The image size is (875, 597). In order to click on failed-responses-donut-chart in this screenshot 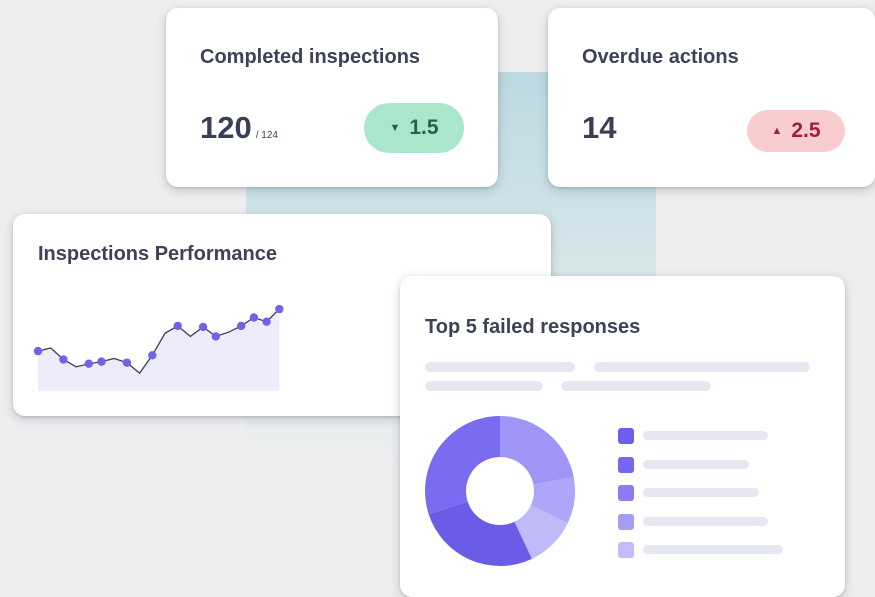, I will do `click(500, 491)`.